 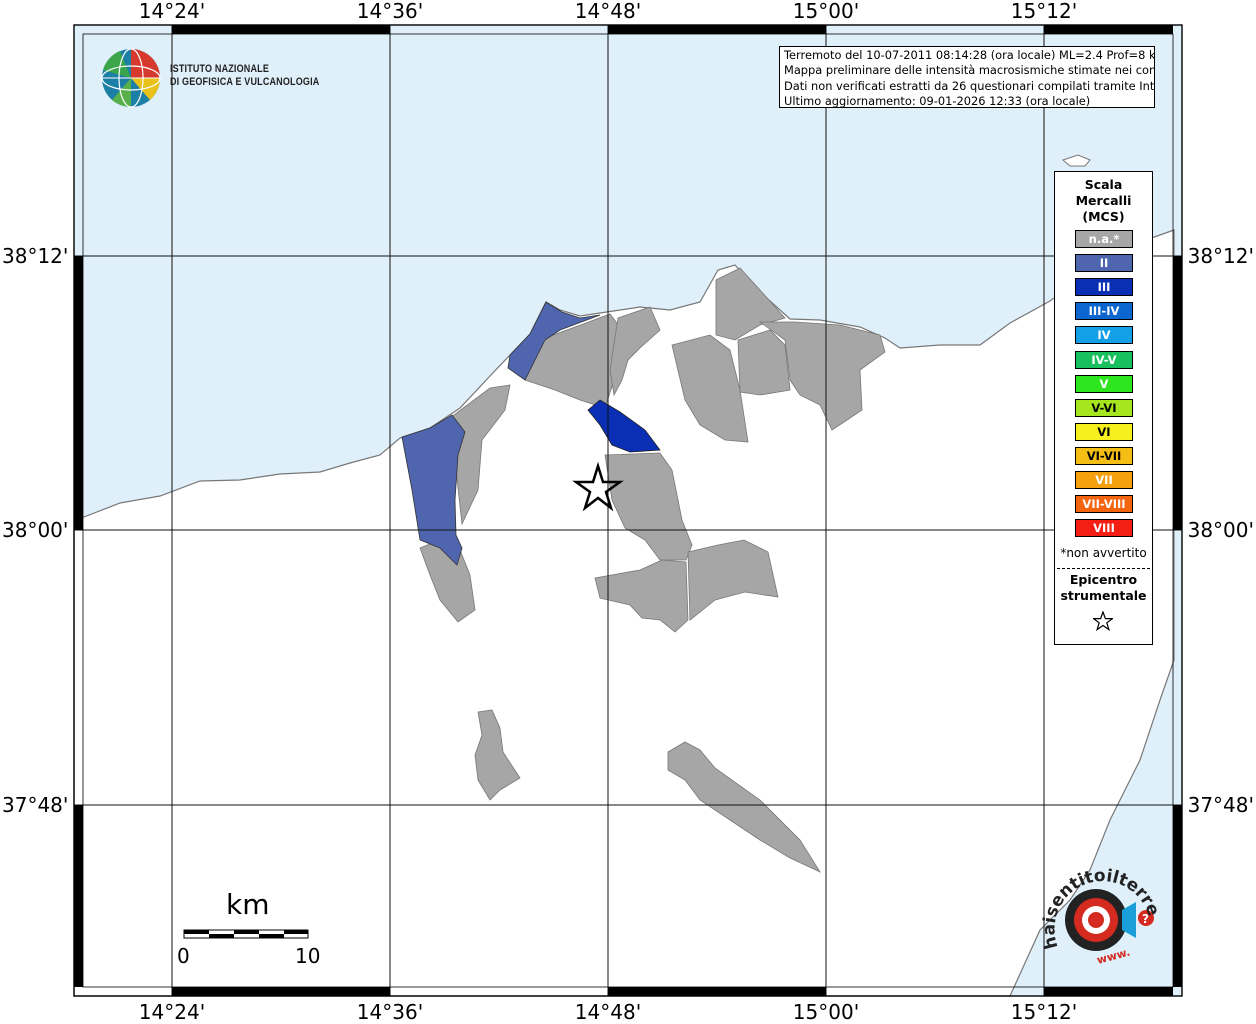 I want to click on legend-item: n.a.*, so click(x=1104, y=239).